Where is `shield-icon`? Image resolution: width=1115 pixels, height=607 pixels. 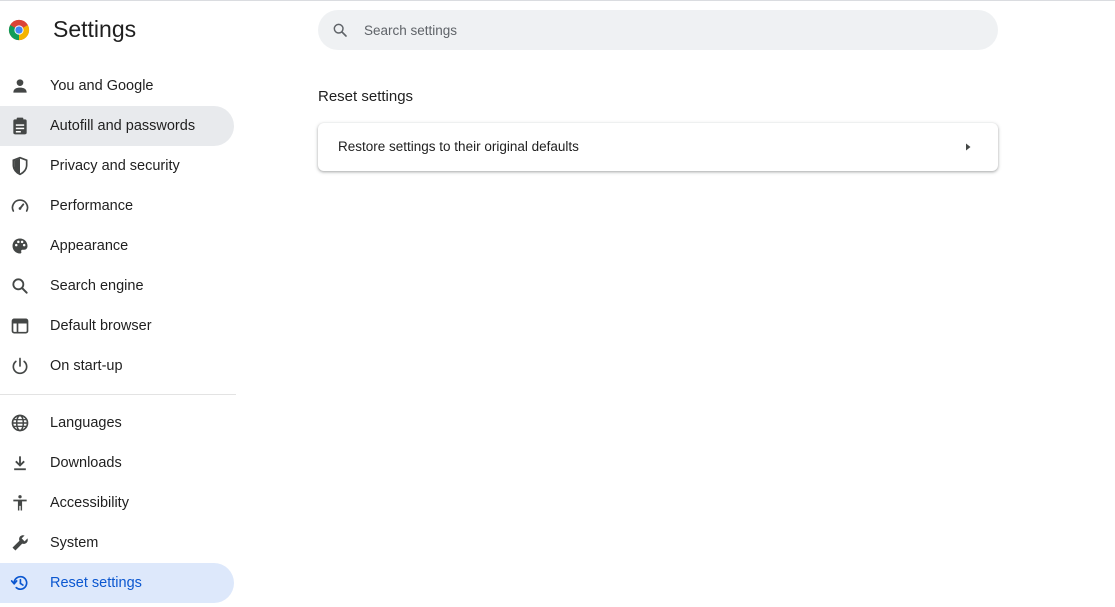 shield-icon is located at coordinates (20, 166).